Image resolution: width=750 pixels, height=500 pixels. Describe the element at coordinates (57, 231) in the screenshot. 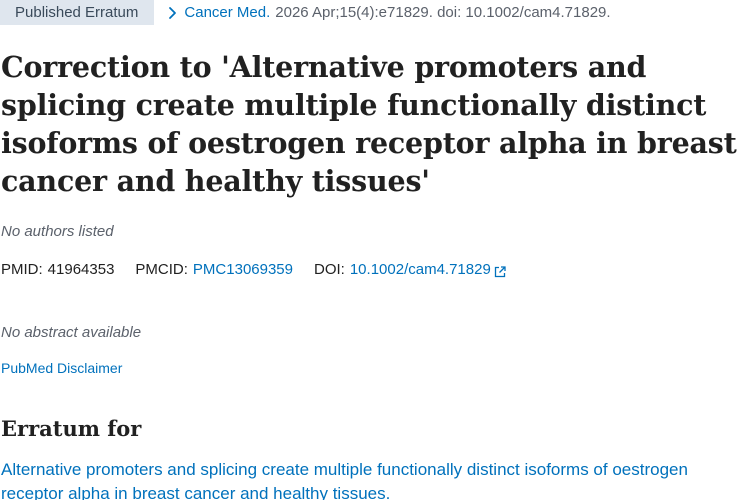

I see `authors-list: No authors listed` at that location.